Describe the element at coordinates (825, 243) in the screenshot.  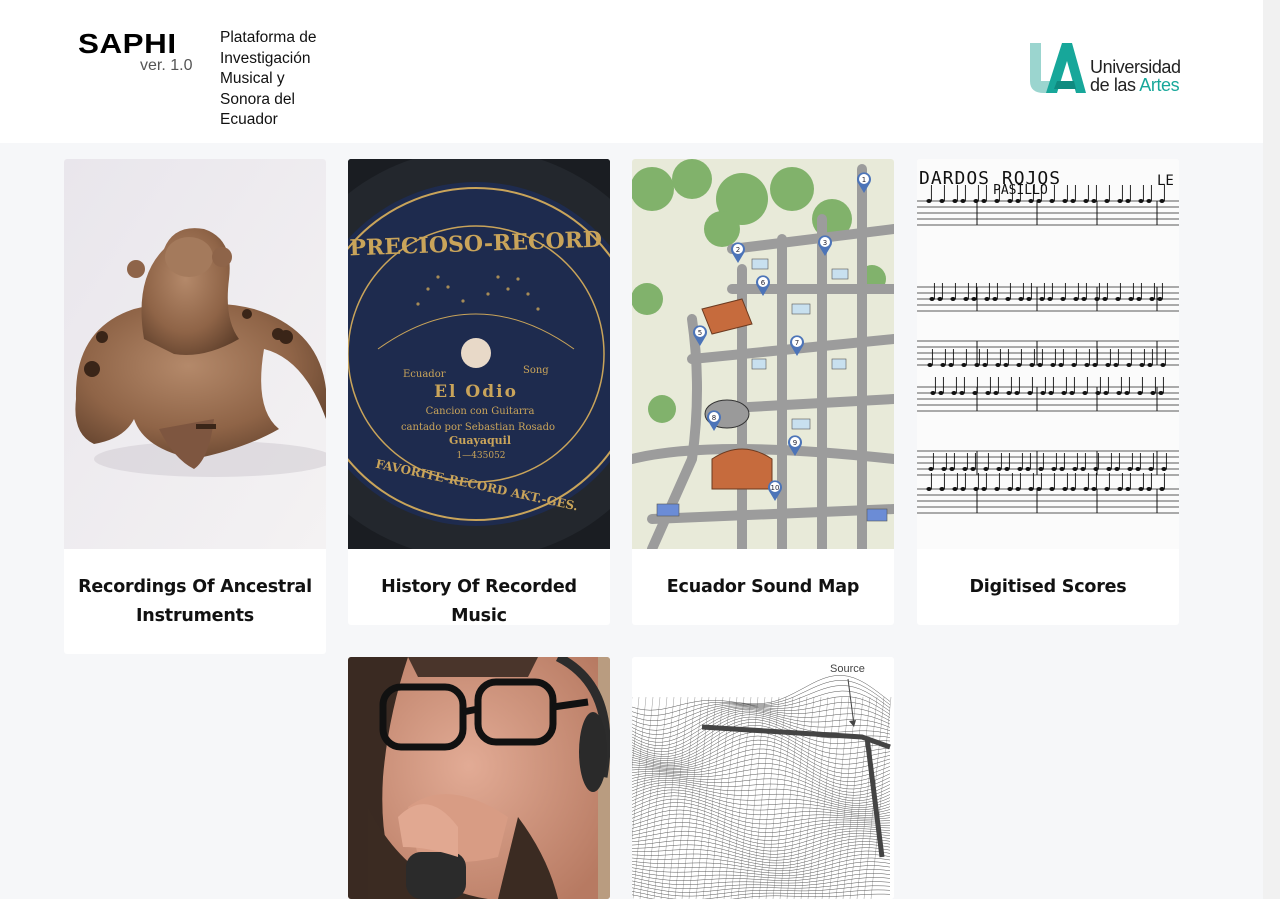
I see `svg-text: 3` at that location.